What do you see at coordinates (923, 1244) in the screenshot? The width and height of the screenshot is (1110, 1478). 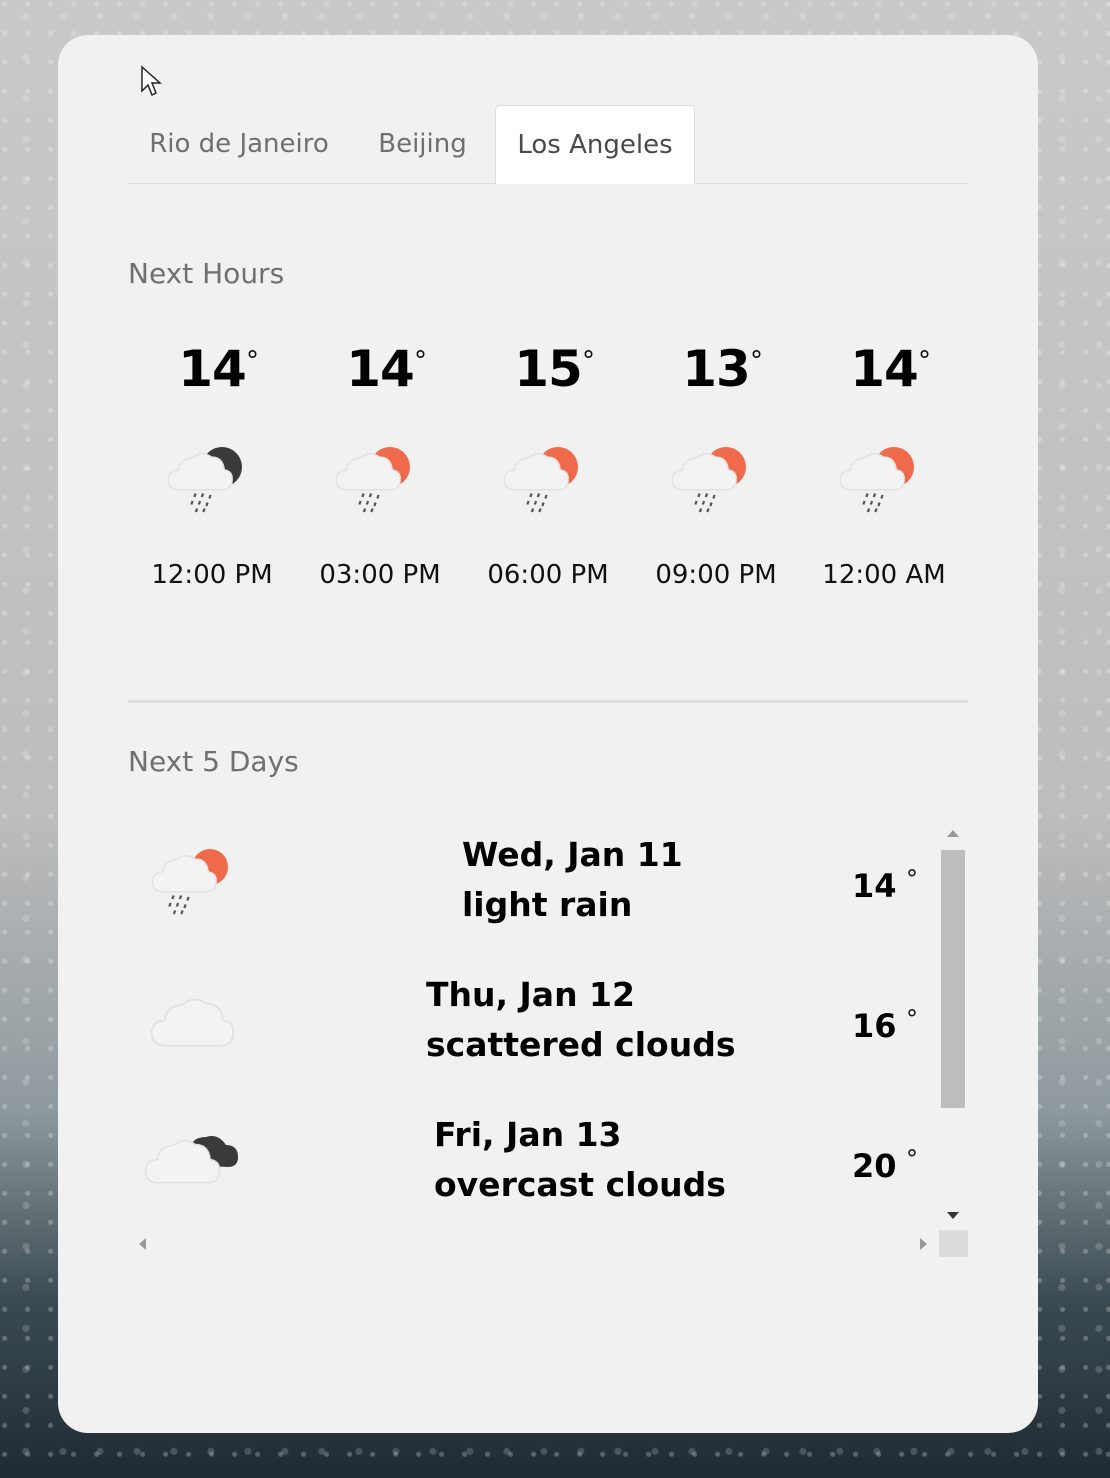 I see `scroll-right-arrow-icon` at bounding box center [923, 1244].